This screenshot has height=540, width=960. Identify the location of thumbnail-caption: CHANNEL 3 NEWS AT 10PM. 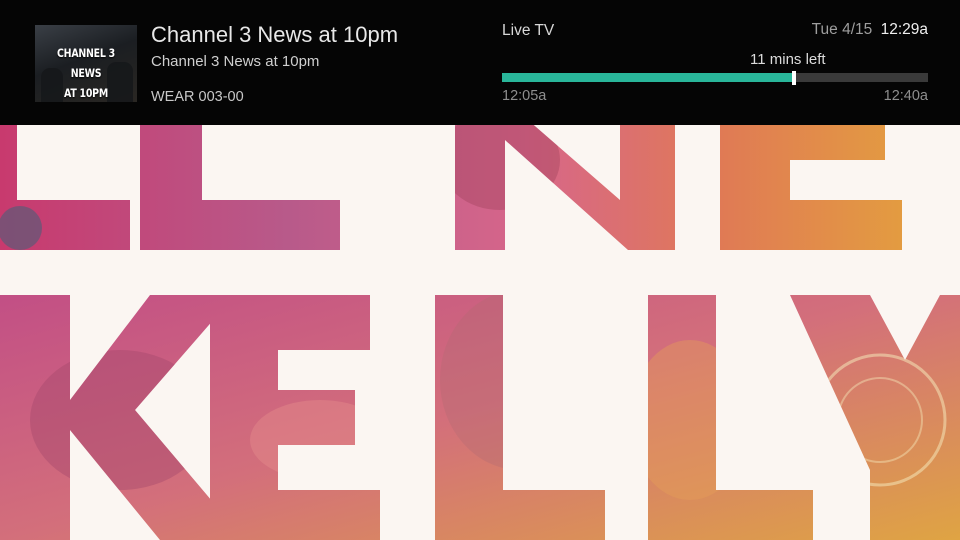
(86, 72).